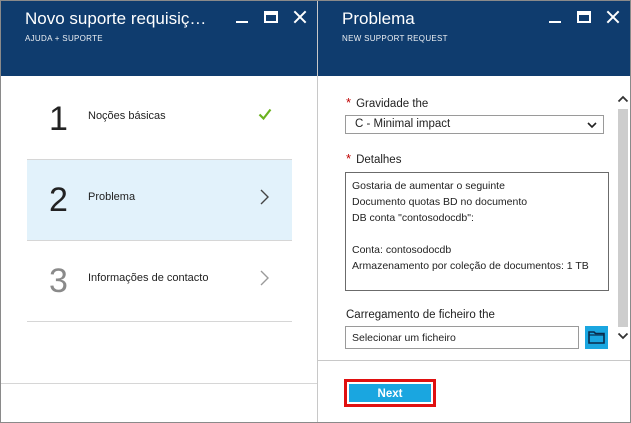  I want to click on severity-select: C - Minimal impact, so click(474, 124).